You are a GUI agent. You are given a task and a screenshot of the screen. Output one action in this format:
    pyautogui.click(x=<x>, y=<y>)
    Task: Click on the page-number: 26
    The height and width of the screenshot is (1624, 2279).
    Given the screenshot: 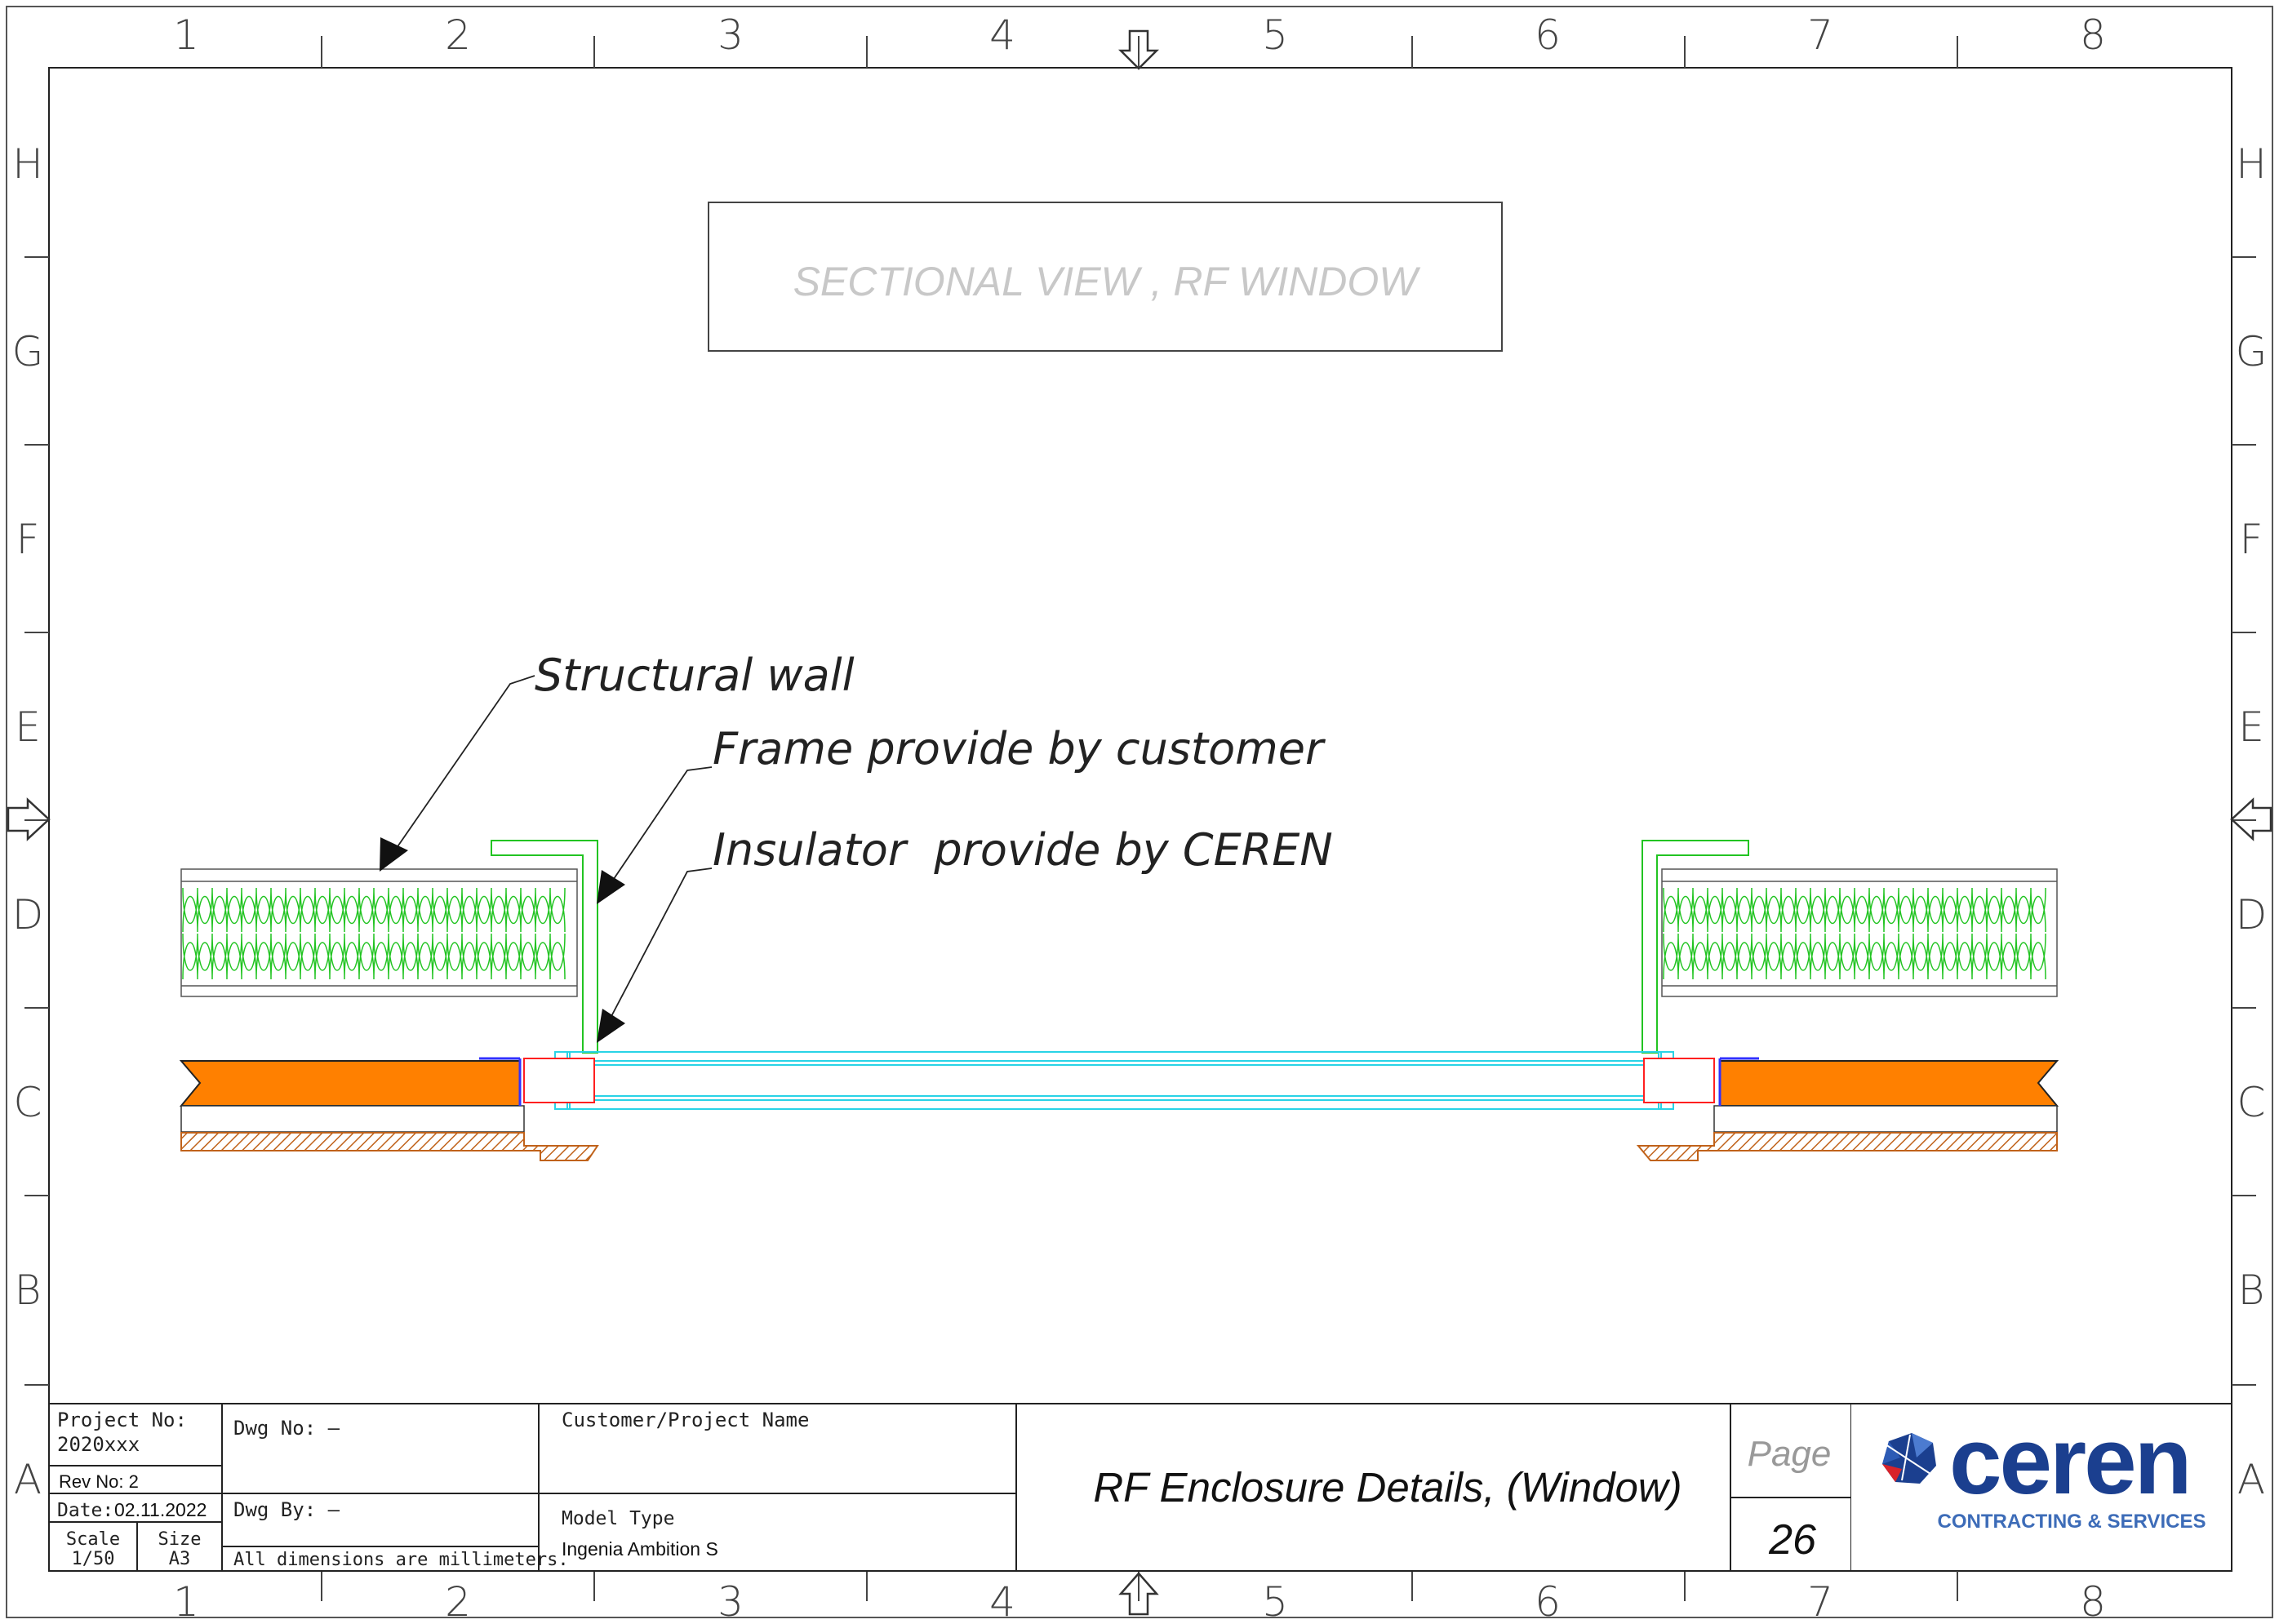 What is the action you would take?
    pyautogui.click(x=1792, y=1540)
    